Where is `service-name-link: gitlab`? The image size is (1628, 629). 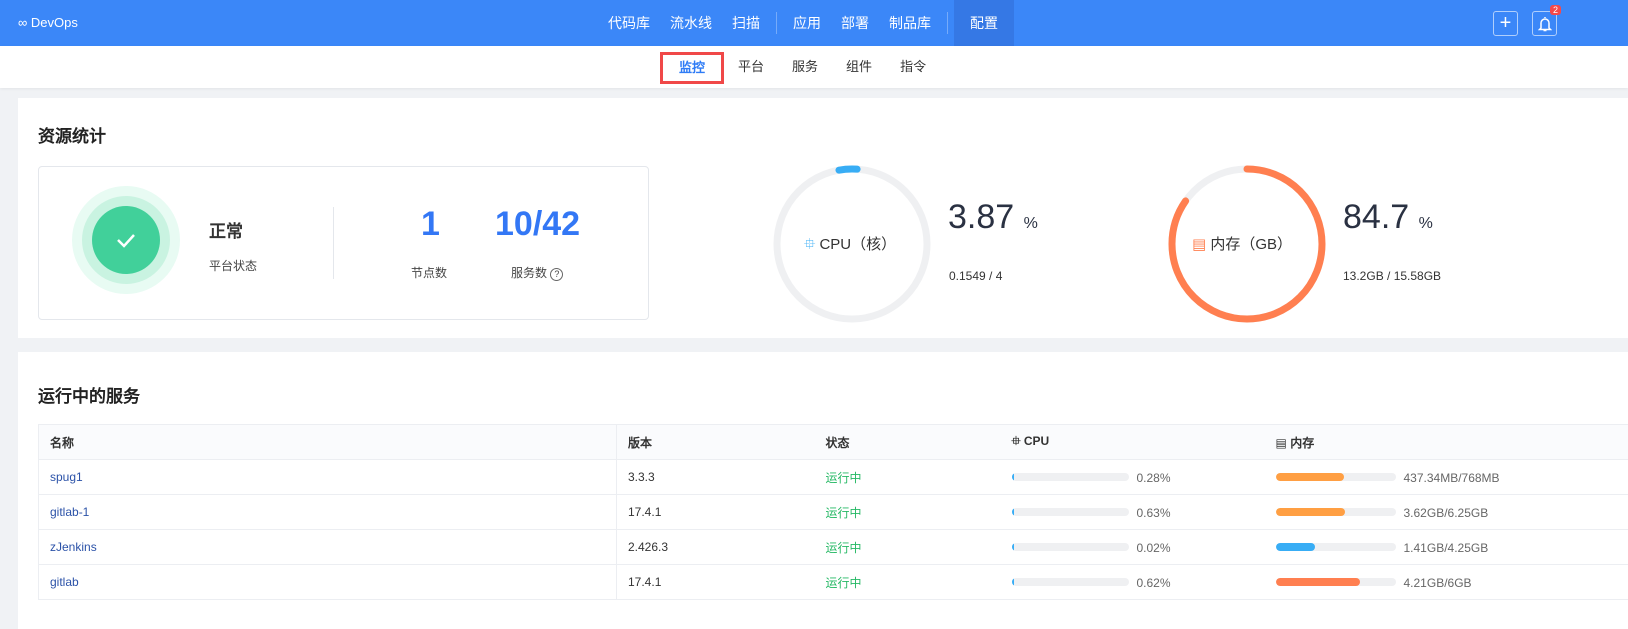
service-name-link: gitlab is located at coordinates (64, 582).